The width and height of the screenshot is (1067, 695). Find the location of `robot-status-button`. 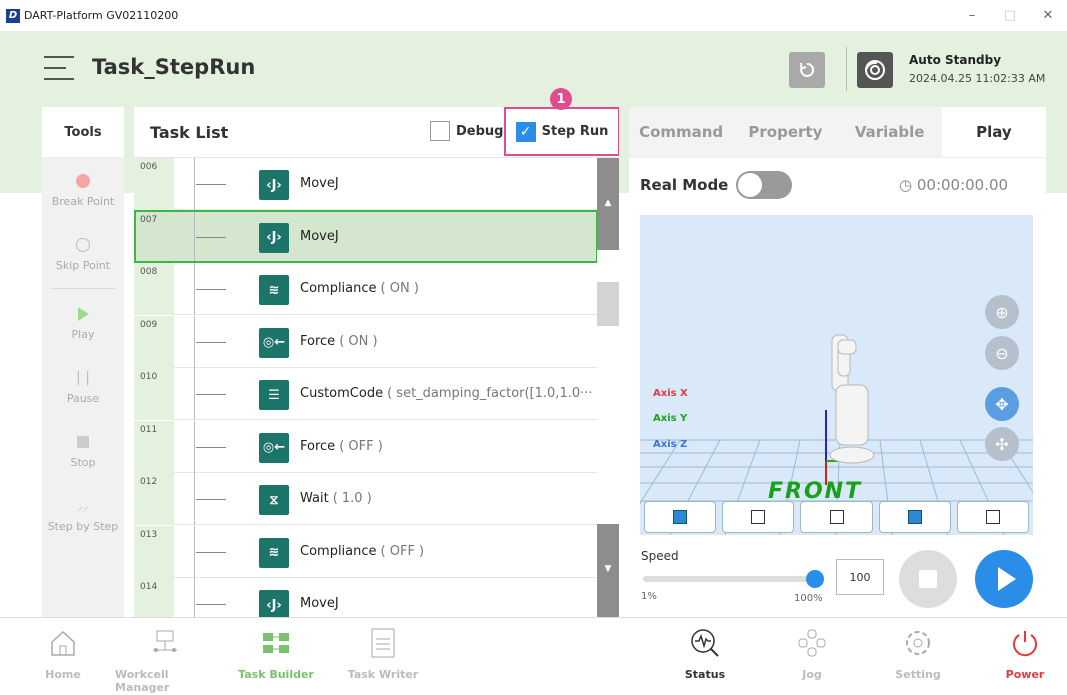

robot-status-button is located at coordinates (875, 70).